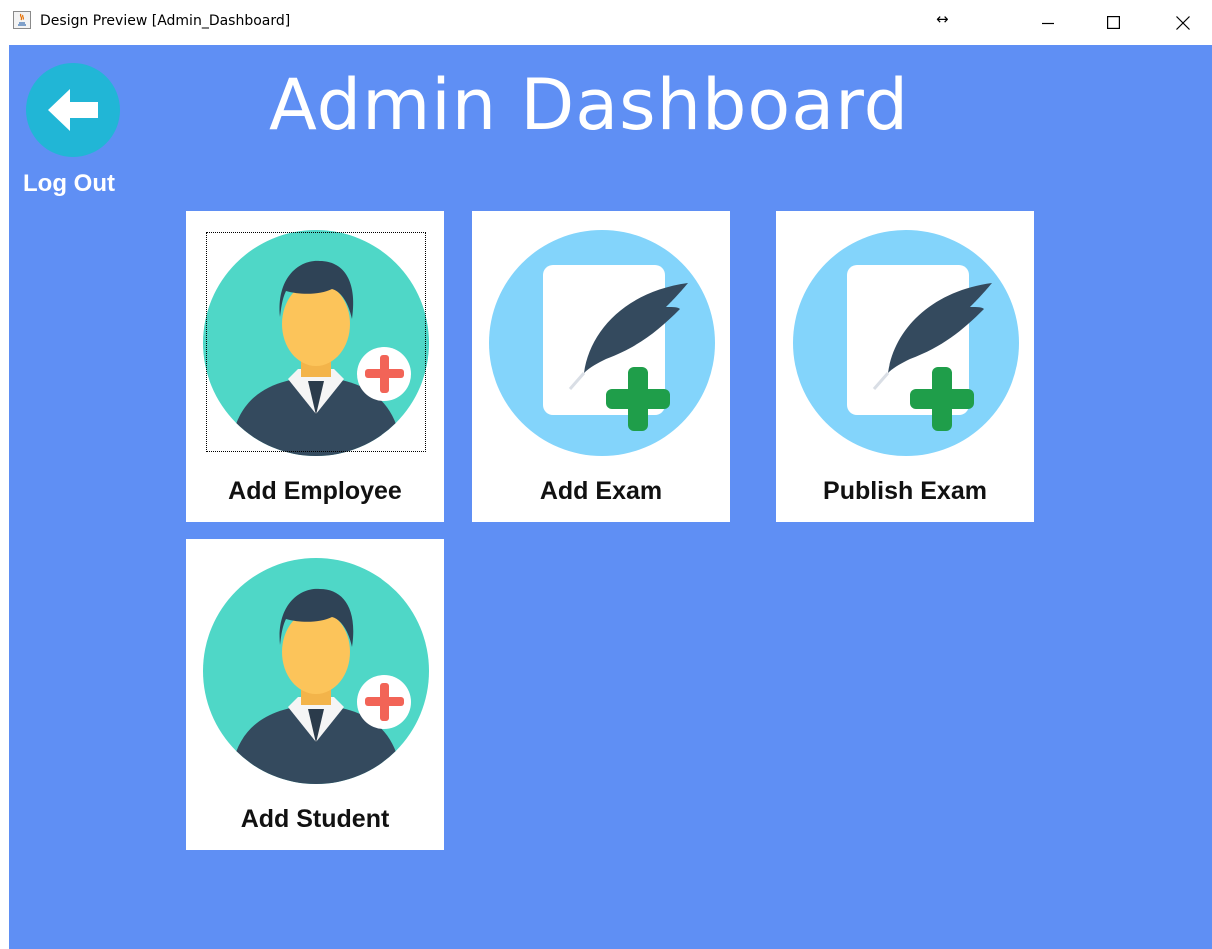 Image resolution: width=1212 pixels, height=949 pixels. I want to click on maximize-button, so click(1113, 22).